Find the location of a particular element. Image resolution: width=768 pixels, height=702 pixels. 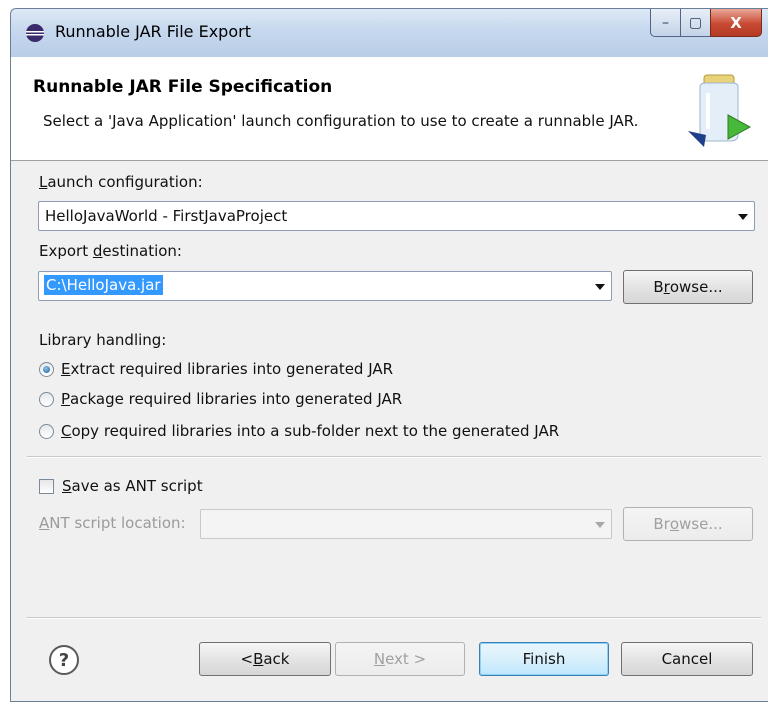

jar-wizard-icon is located at coordinates (720, 110).